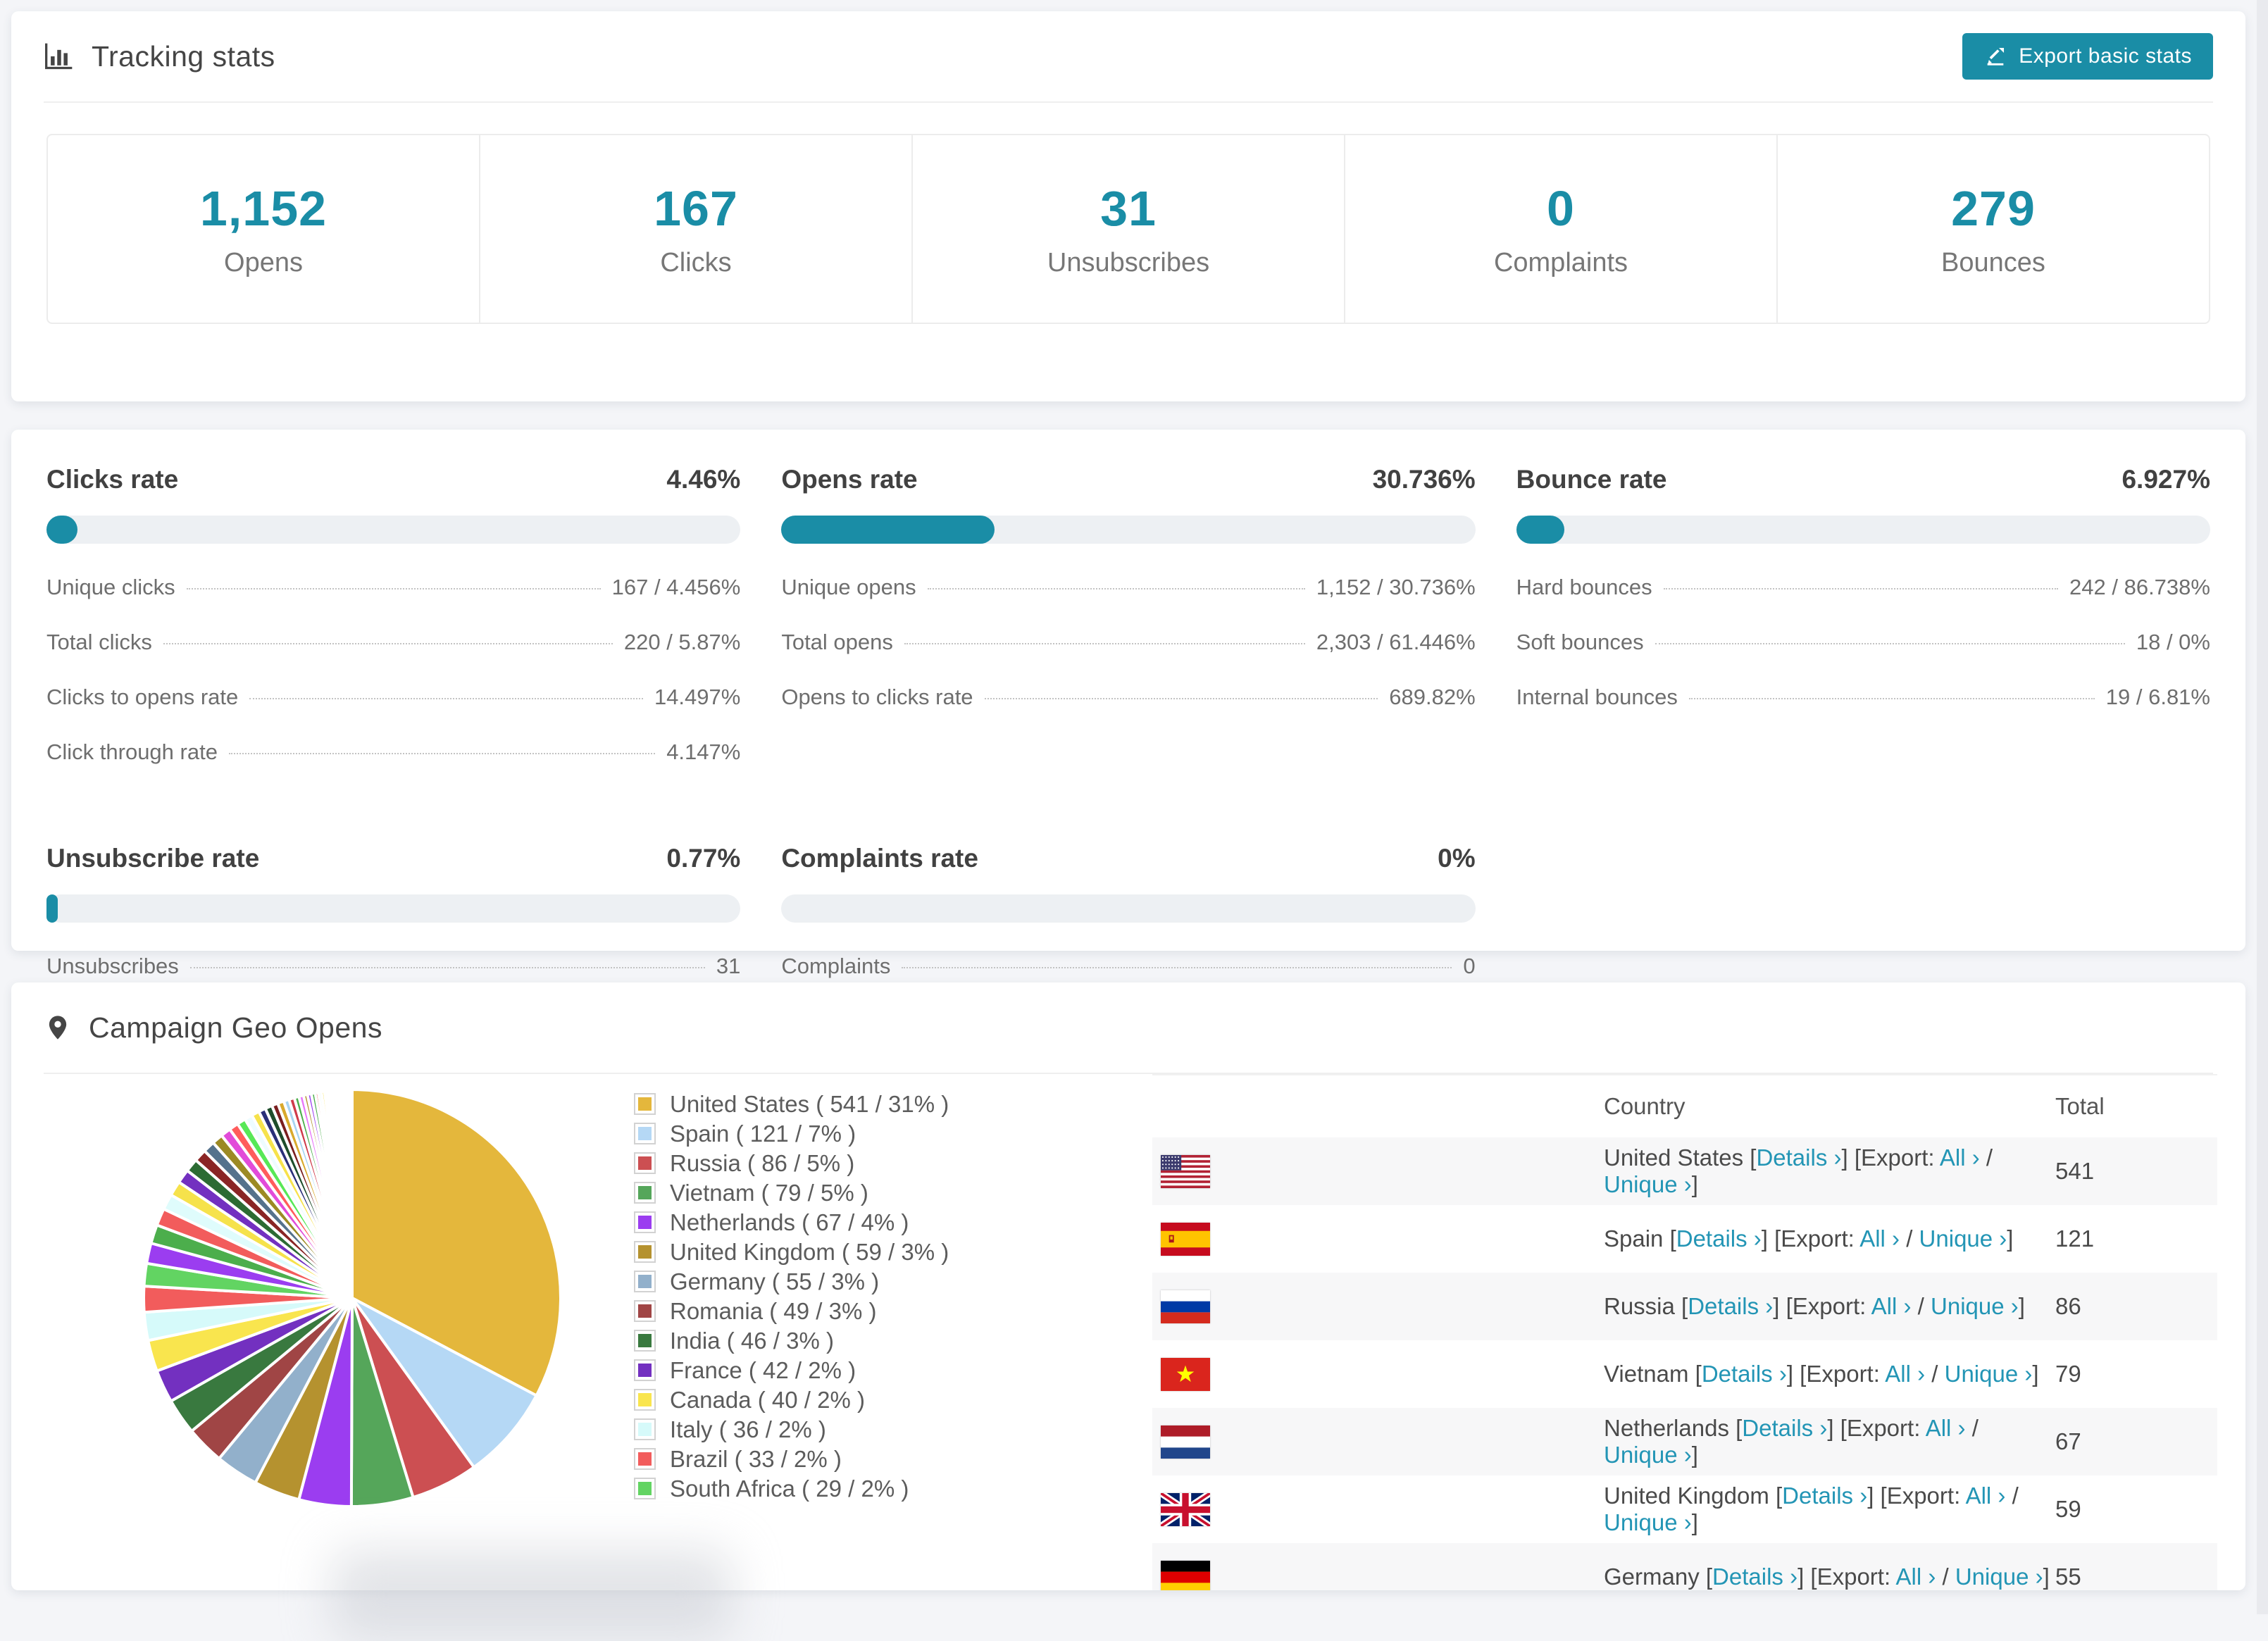 This screenshot has width=2268, height=1641. Describe the element at coordinates (792, 1222) in the screenshot. I see `legend-item-netherlands: Netherlands ( 67 / 4% )` at that location.